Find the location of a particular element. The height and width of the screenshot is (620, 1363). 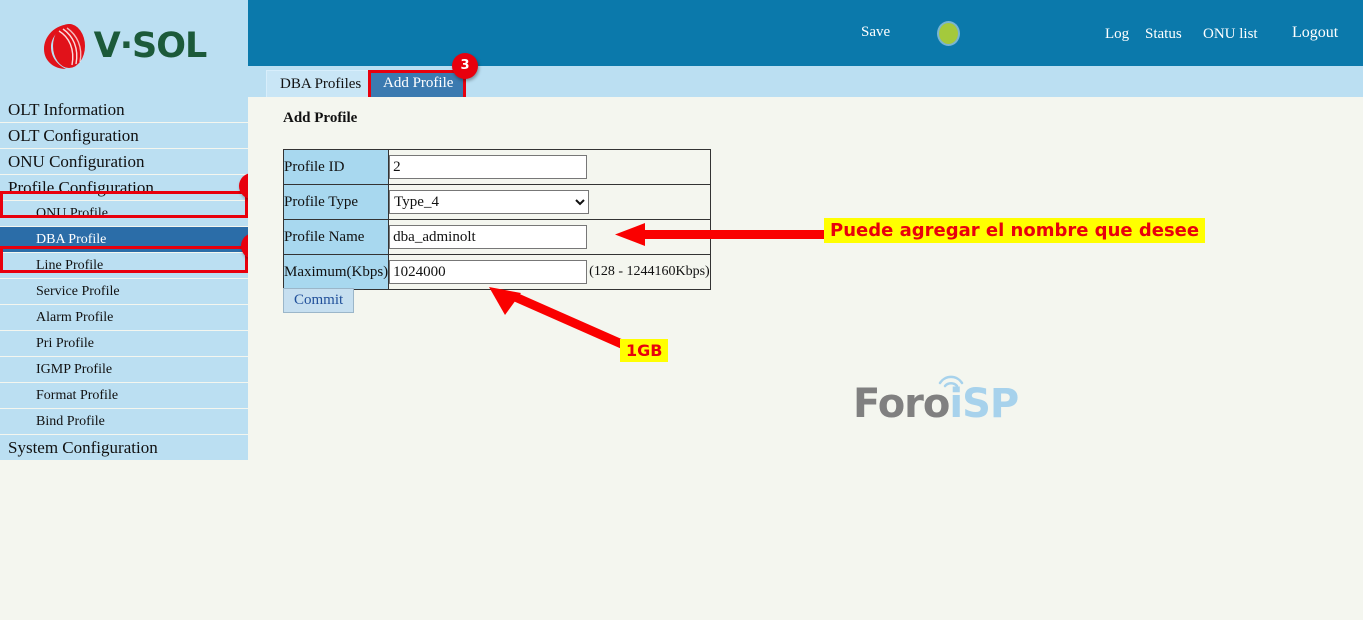

top-navigation-bar: Save Log Status ONU list Logout is located at coordinates (805, 33).